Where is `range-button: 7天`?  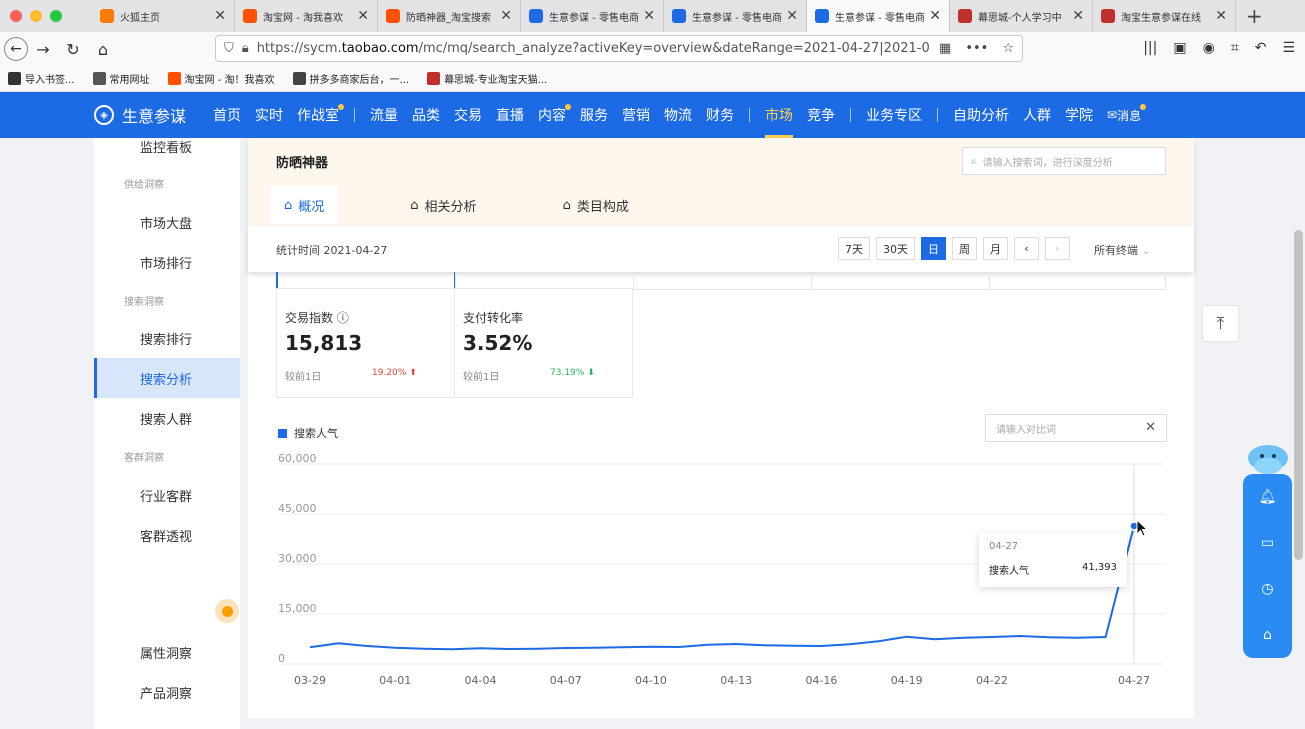
range-button: 7天 is located at coordinates (854, 248).